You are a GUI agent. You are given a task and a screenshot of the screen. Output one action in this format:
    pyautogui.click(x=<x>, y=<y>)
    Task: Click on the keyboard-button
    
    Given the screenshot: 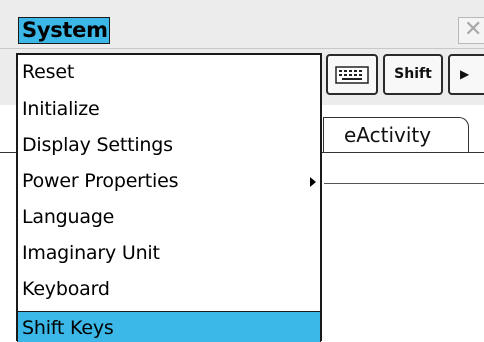 What is the action you would take?
    pyautogui.click(x=352, y=74)
    